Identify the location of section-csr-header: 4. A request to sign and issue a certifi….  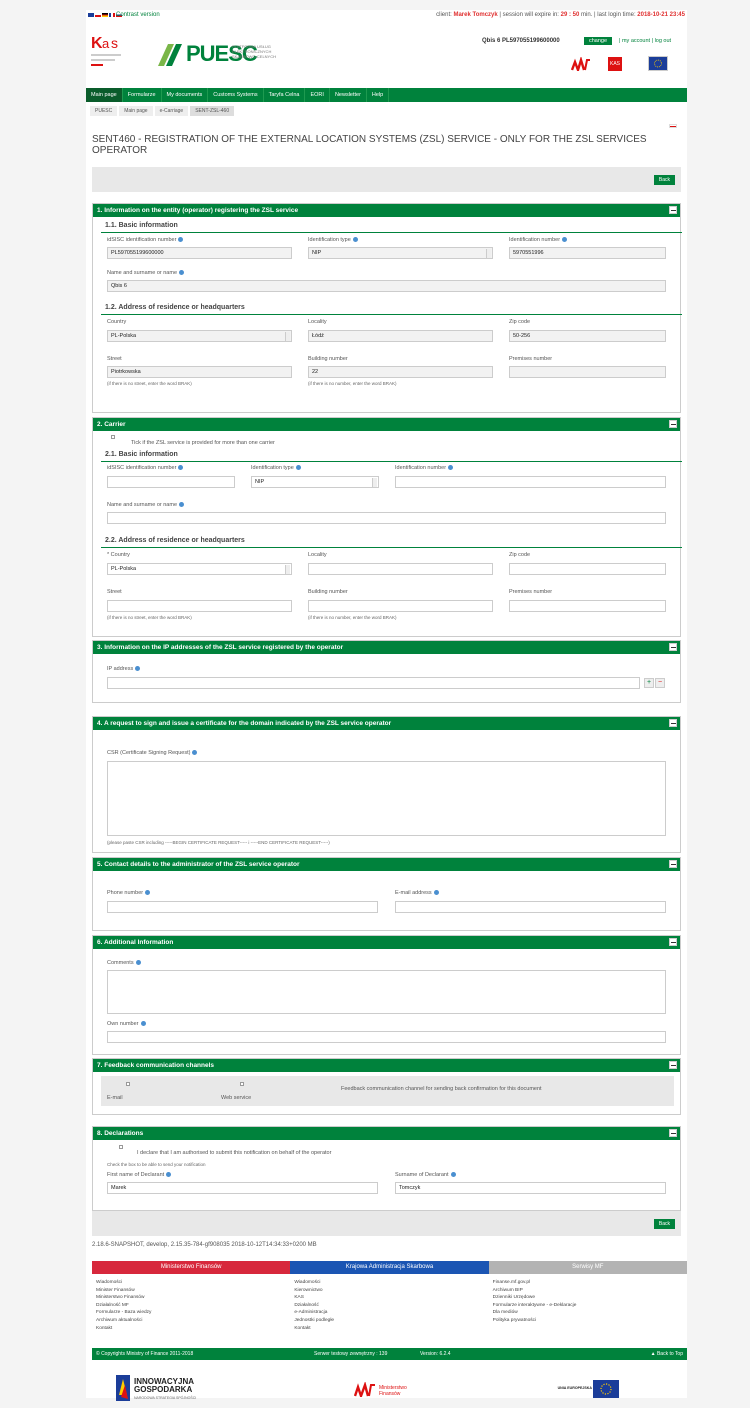
(386, 723).